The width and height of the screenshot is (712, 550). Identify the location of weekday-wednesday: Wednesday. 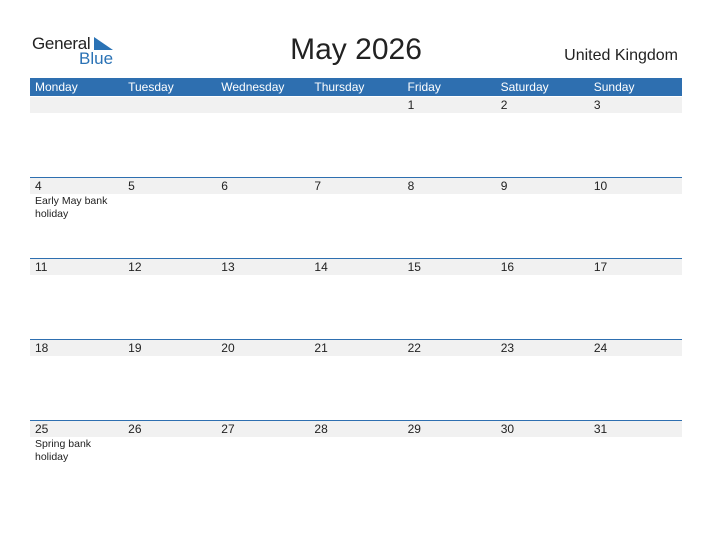
(253, 87).